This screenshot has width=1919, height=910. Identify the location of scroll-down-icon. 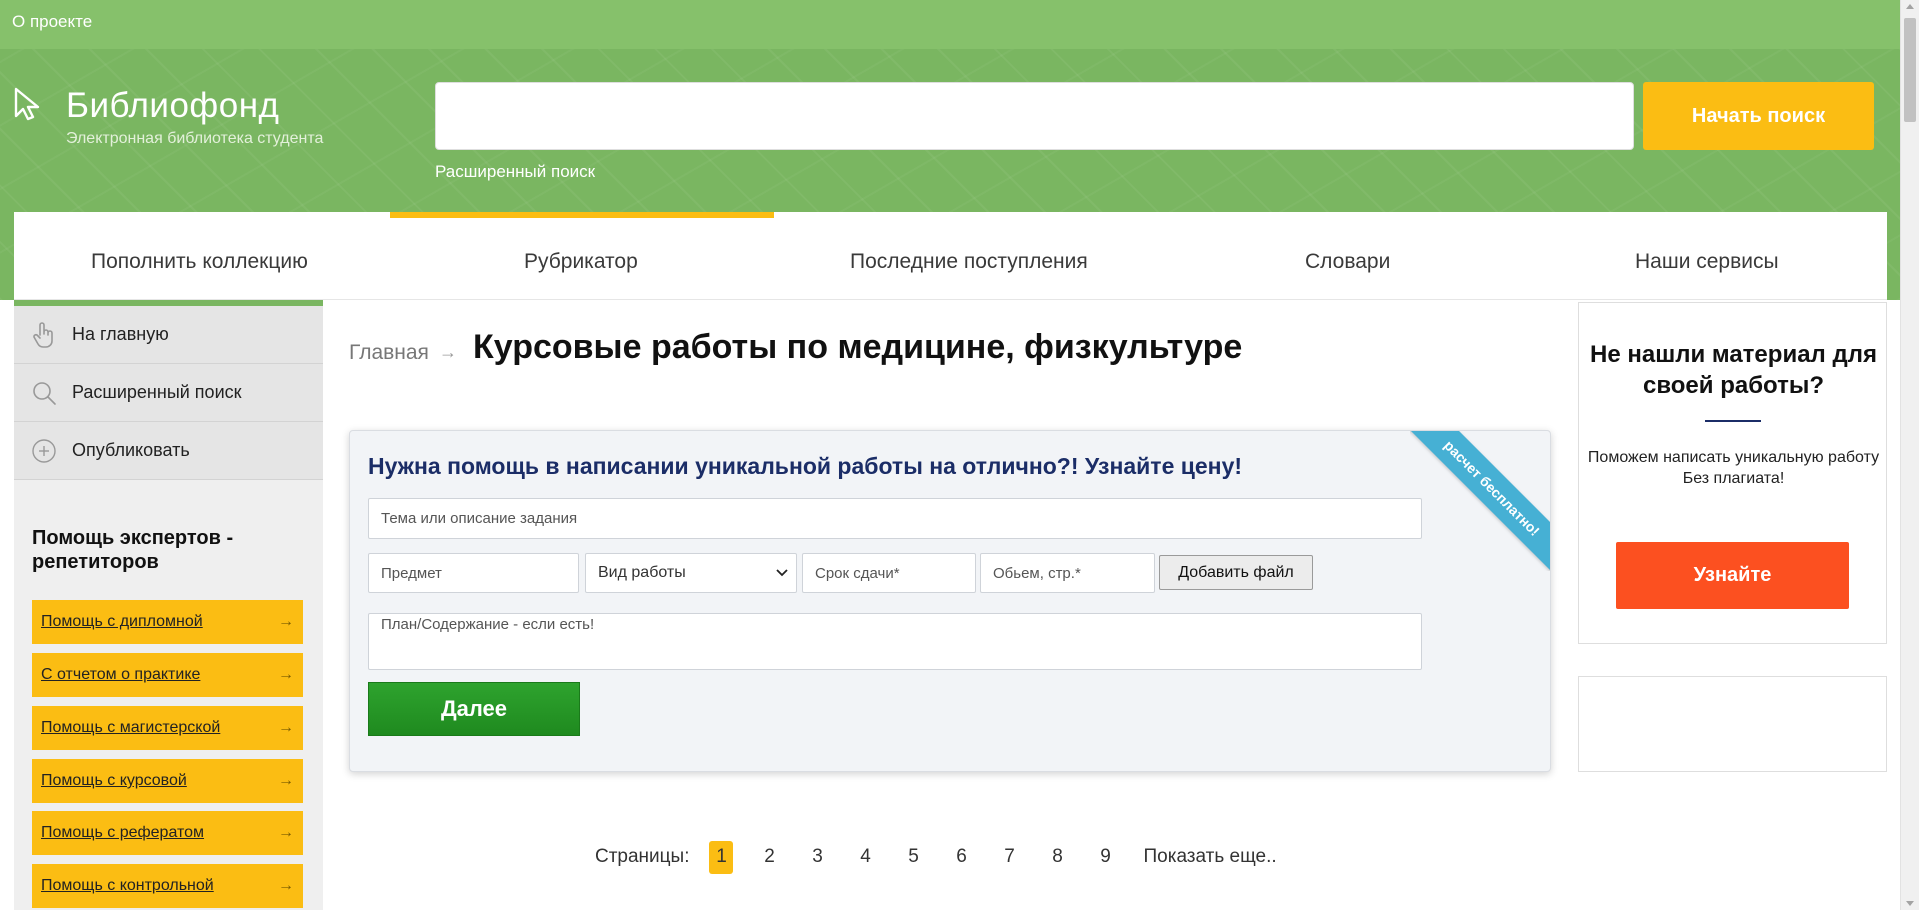
(1910, 903).